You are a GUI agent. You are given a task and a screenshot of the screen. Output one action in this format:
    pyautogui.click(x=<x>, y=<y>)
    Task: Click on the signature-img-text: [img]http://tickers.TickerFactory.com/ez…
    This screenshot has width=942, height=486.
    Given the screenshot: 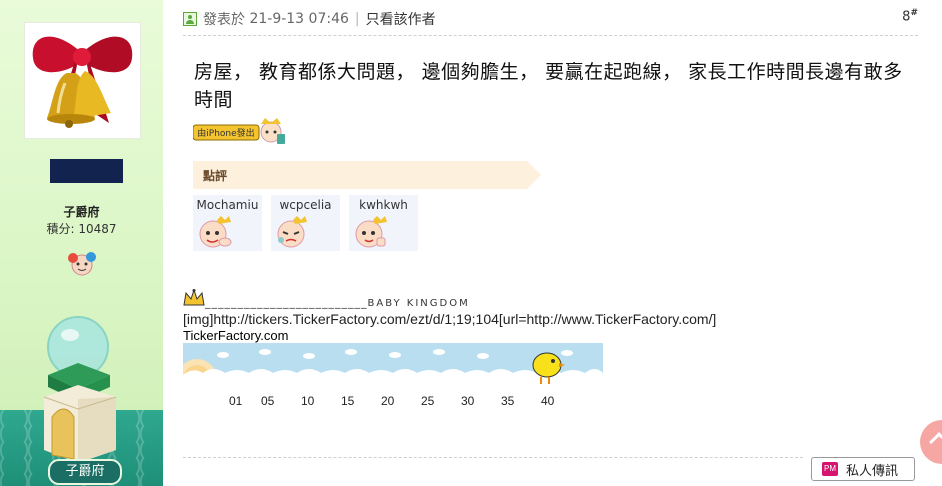 What is the action you would take?
    pyautogui.click(x=450, y=319)
    